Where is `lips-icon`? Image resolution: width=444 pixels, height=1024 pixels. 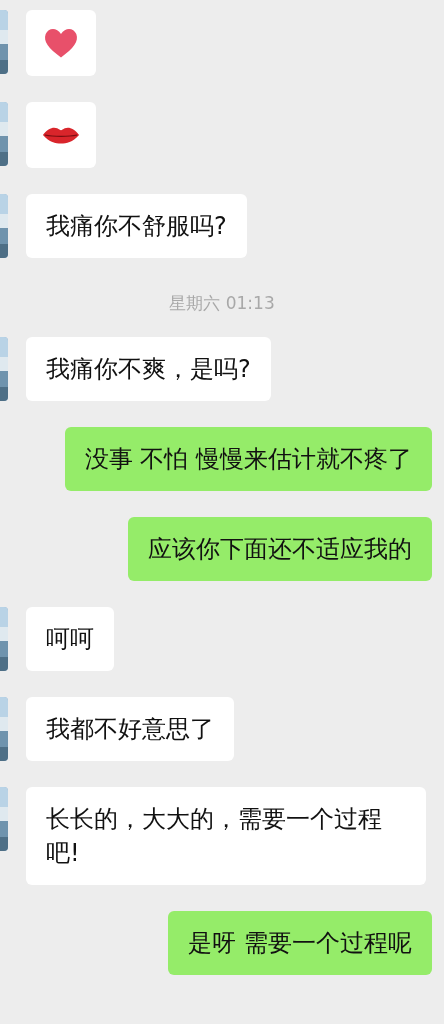
lips-icon is located at coordinates (61, 135).